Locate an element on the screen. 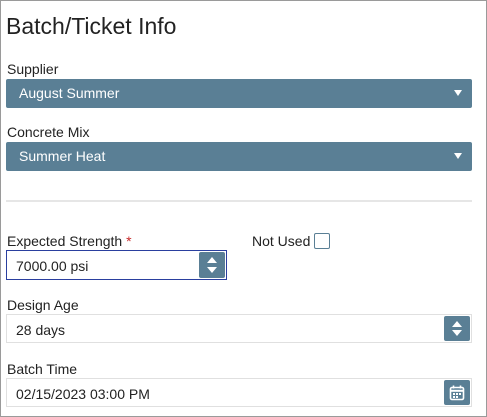 The width and height of the screenshot is (487, 417). expected-strength-input: 7000.00 psi is located at coordinates (116, 265).